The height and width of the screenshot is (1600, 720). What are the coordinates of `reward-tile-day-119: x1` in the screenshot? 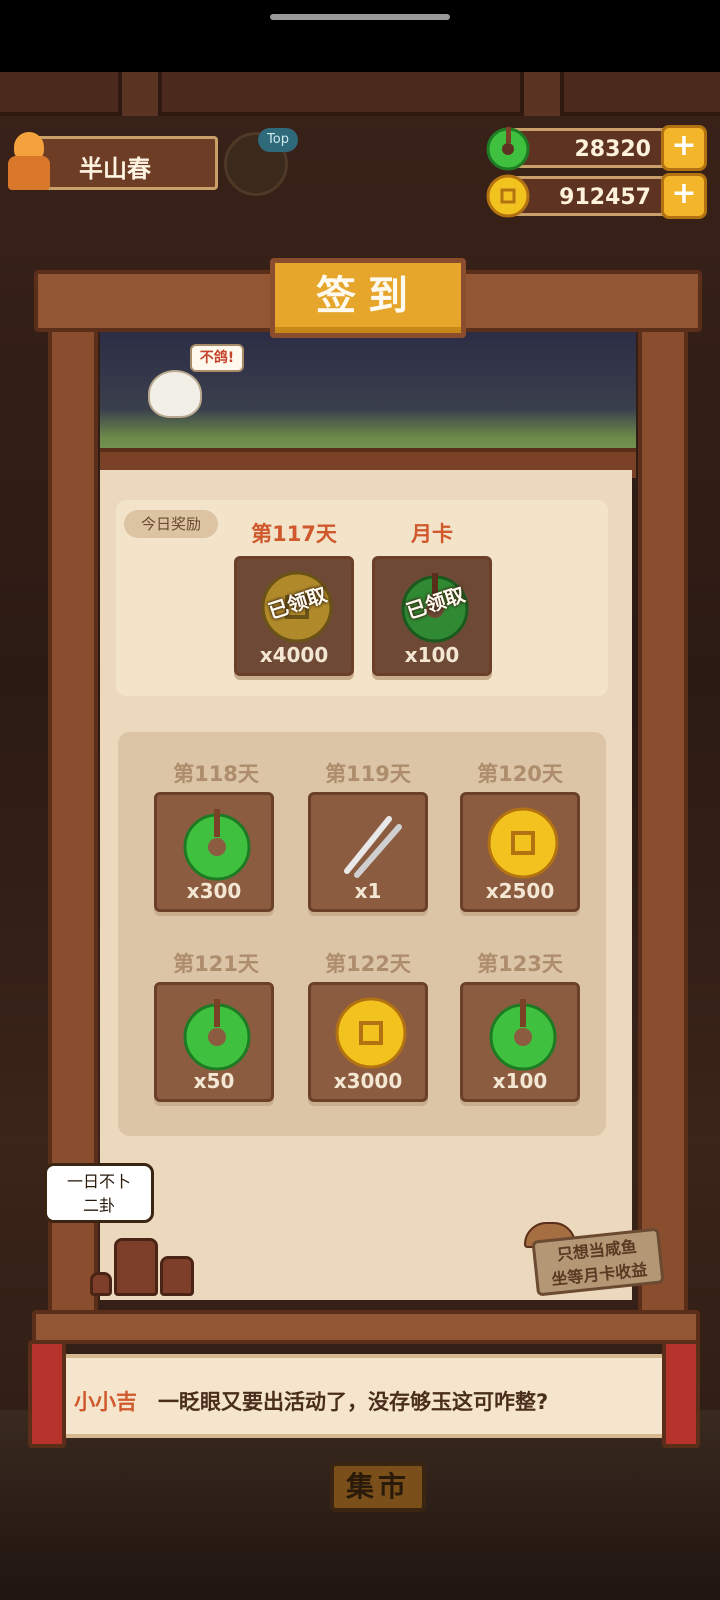 It's located at (368, 852).